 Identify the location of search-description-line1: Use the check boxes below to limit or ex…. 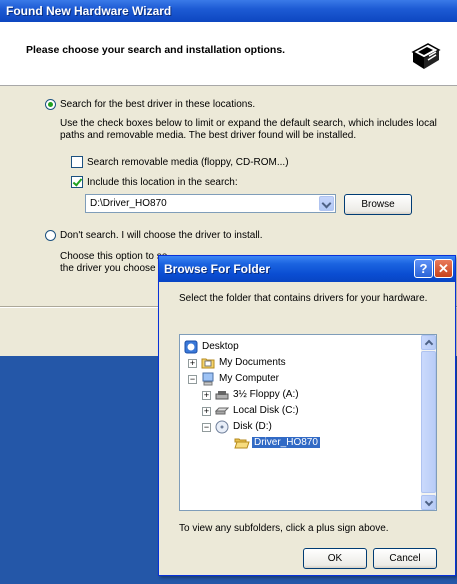
(248, 123).